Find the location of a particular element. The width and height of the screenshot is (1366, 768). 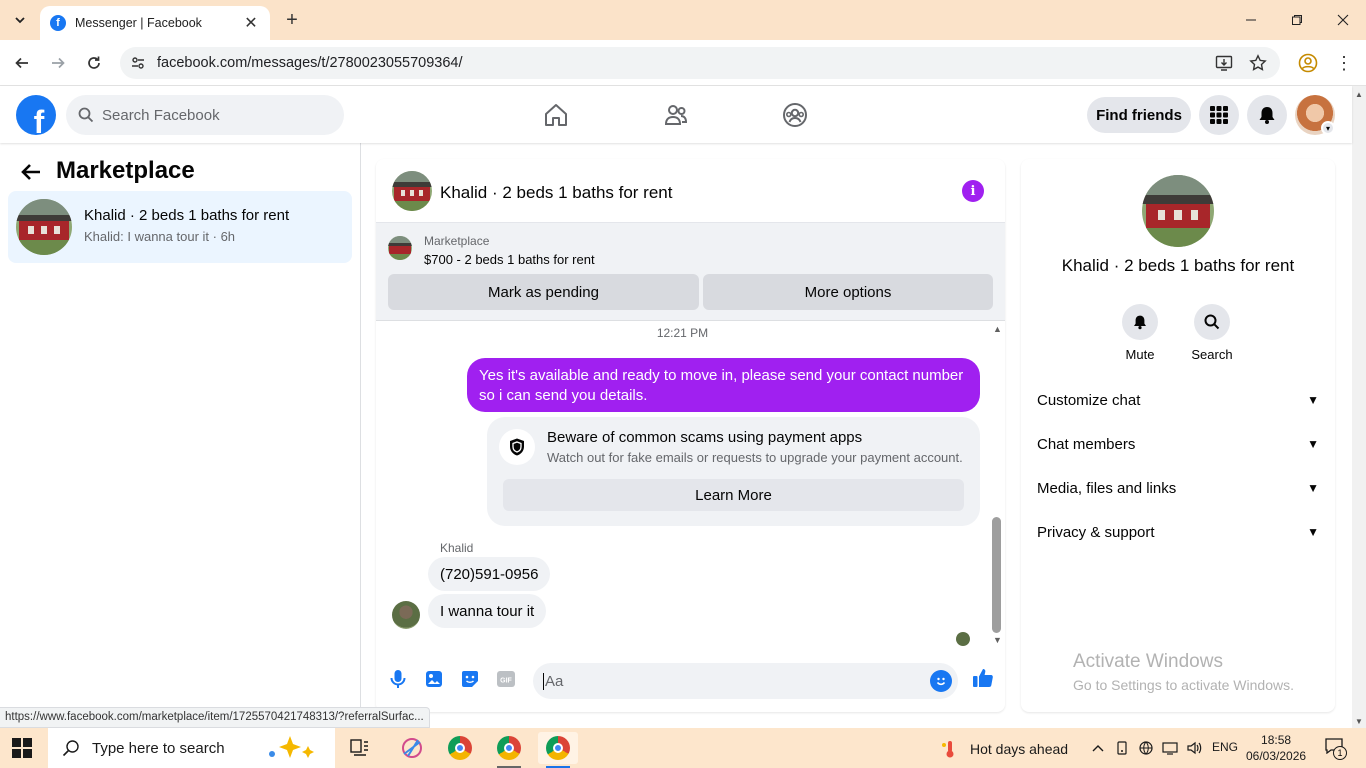

chrome-active-app-icon is located at coordinates (558, 750).